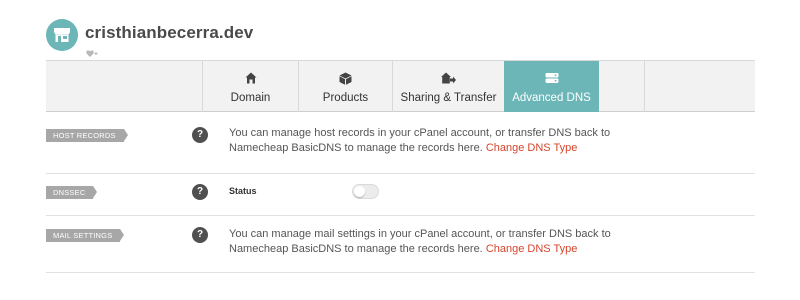 The height and width of the screenshot is (300, 800). What do you see at coordinates (448, 98) in the screenshot?
I see `tab-sharing-transfer-label: Sharing & Transfer` at bounding box center [448, 98].